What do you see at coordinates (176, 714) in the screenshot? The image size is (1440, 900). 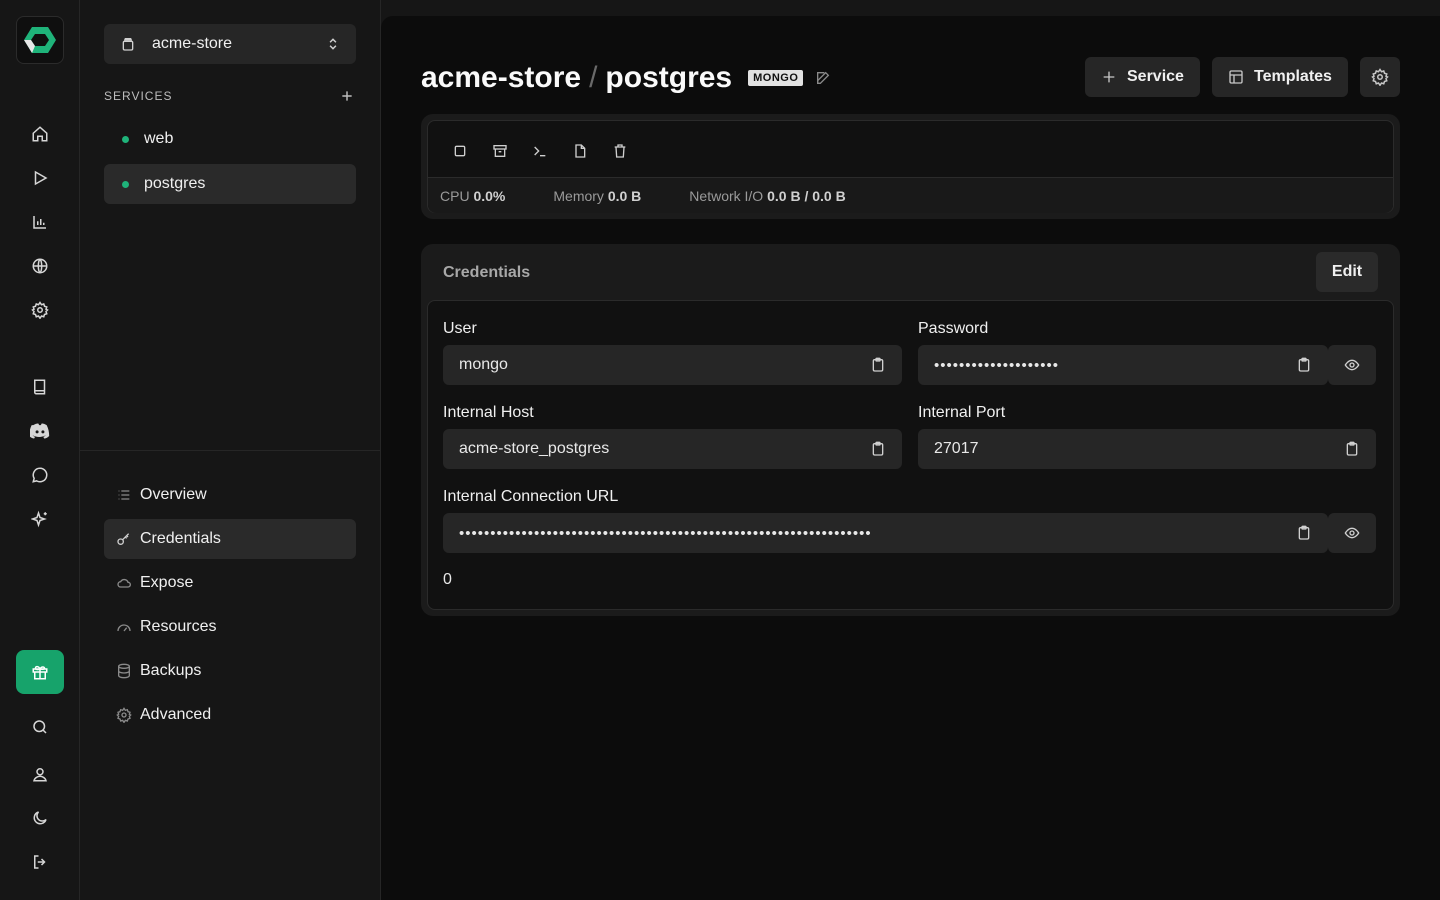 I see `nav-label: Advanced` at bounding box center [176, 714].